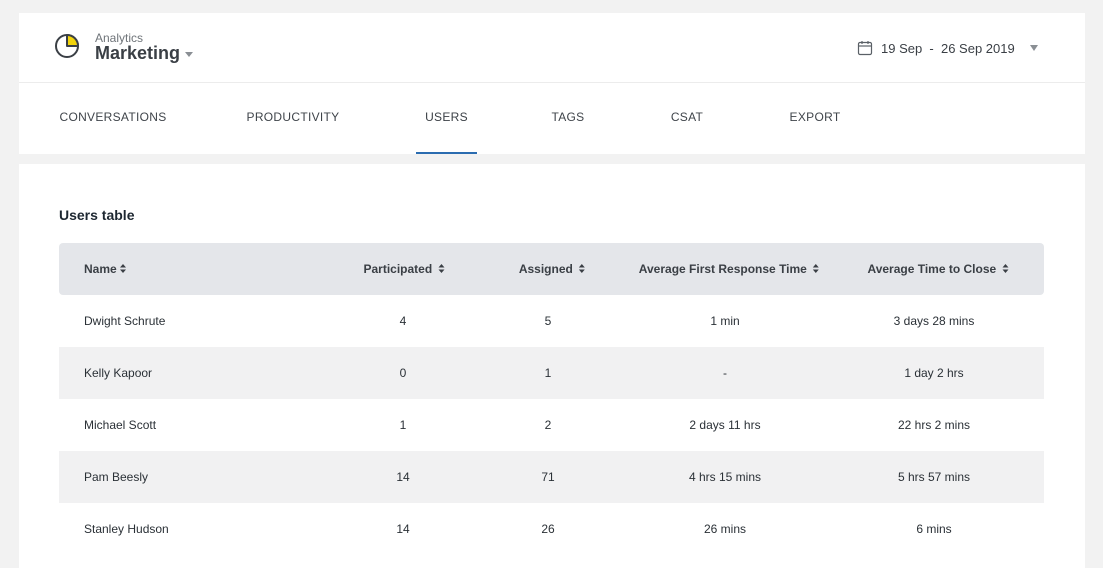  What do you see at coordinates (100, 269) in the screenshot?
I see `column-header-label: Name` at bounding box center [100, 269].